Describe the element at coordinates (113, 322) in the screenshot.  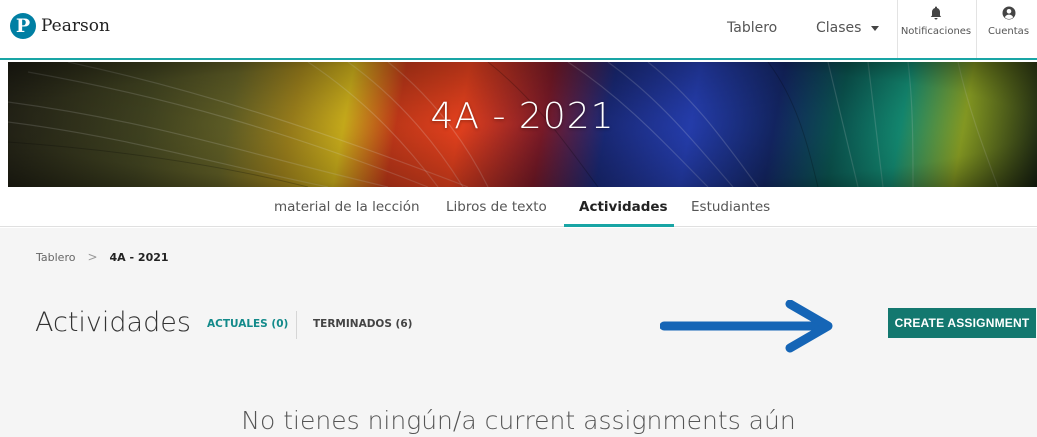
I see `page-title: Actividades` at that location.